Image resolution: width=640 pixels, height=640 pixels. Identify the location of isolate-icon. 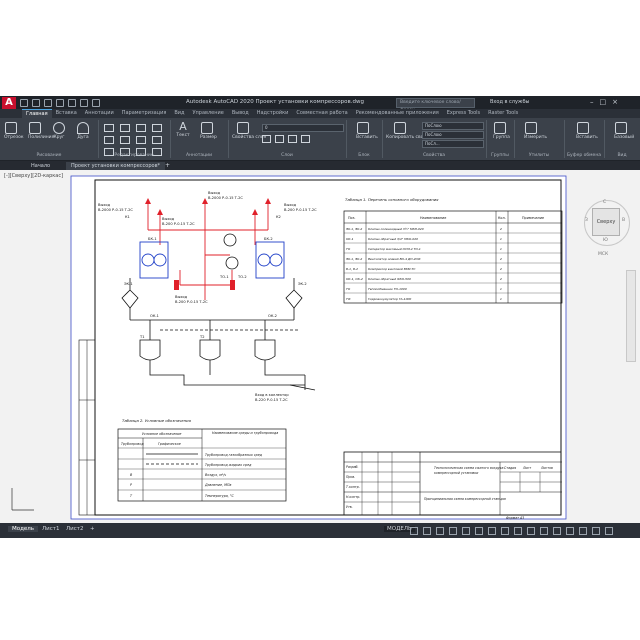
(570, 531).